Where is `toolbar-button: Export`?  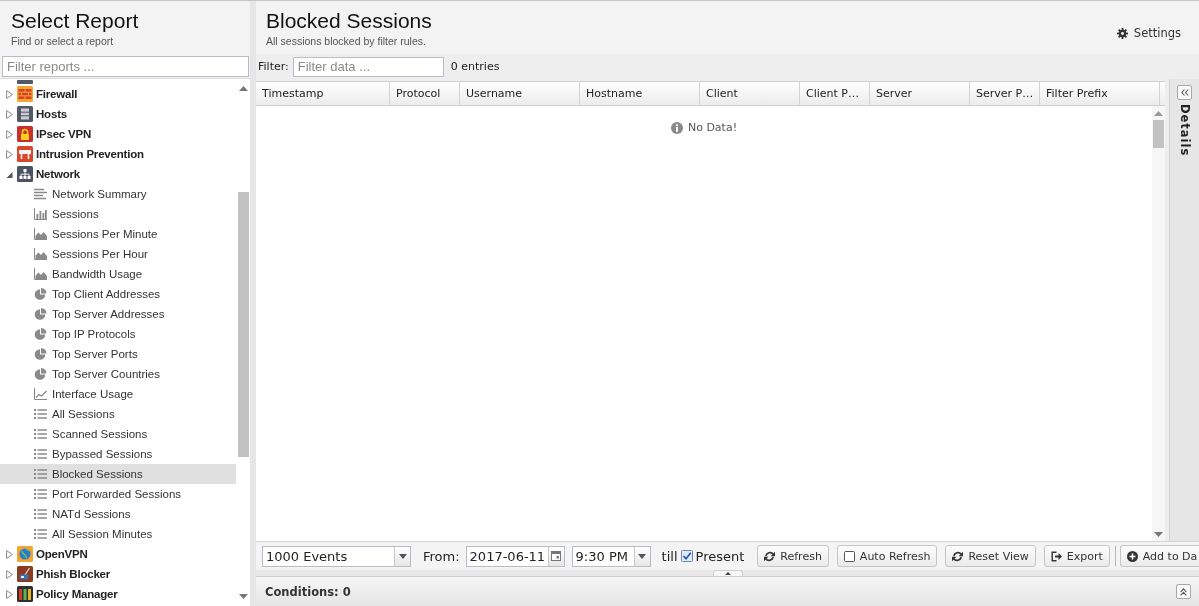 toolbar-button: Export is located at coordinates (1076, 556).